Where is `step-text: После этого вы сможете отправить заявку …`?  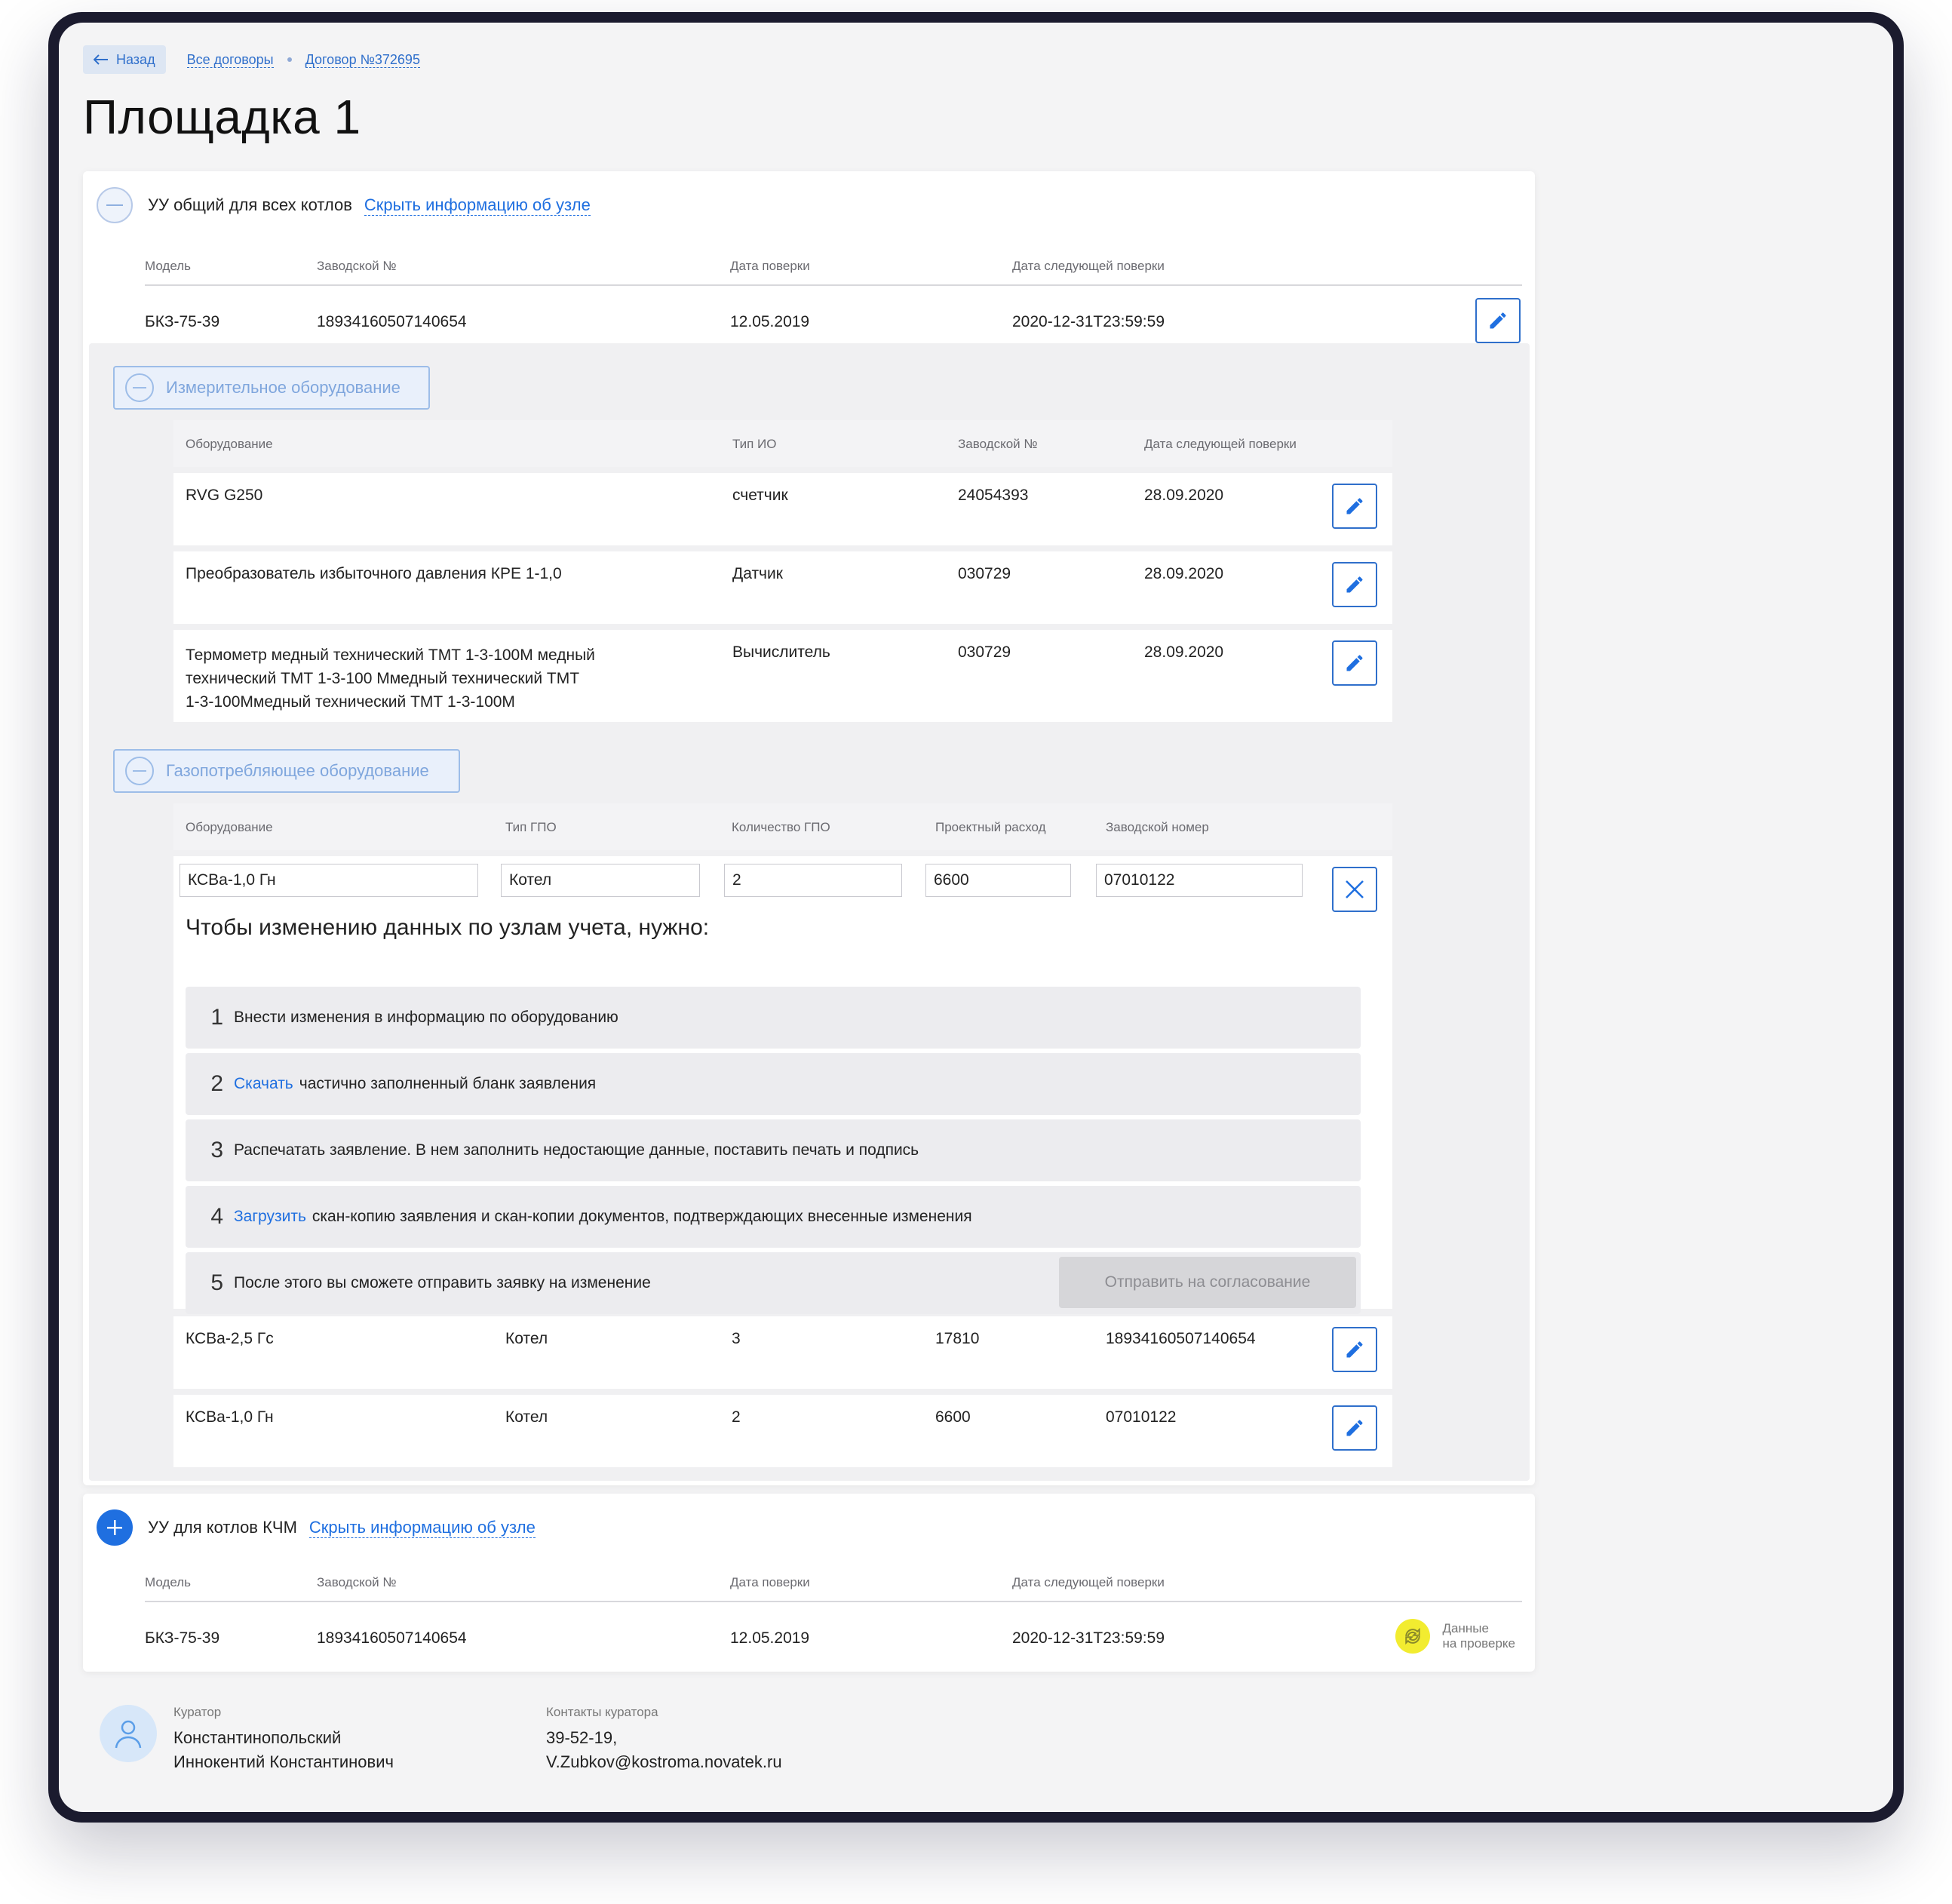 step-text: После этого вы сможете отправить заявку … is located at coordinates (442, 1282).